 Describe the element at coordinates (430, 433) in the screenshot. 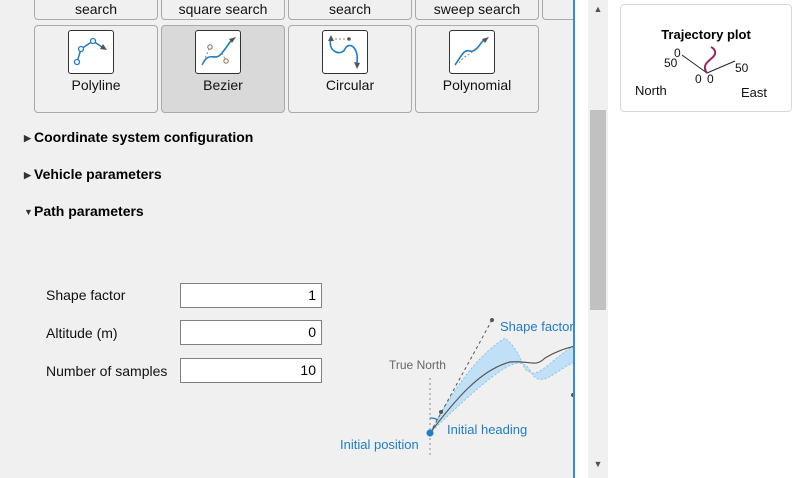

I see `initial-position-marker` at that location.